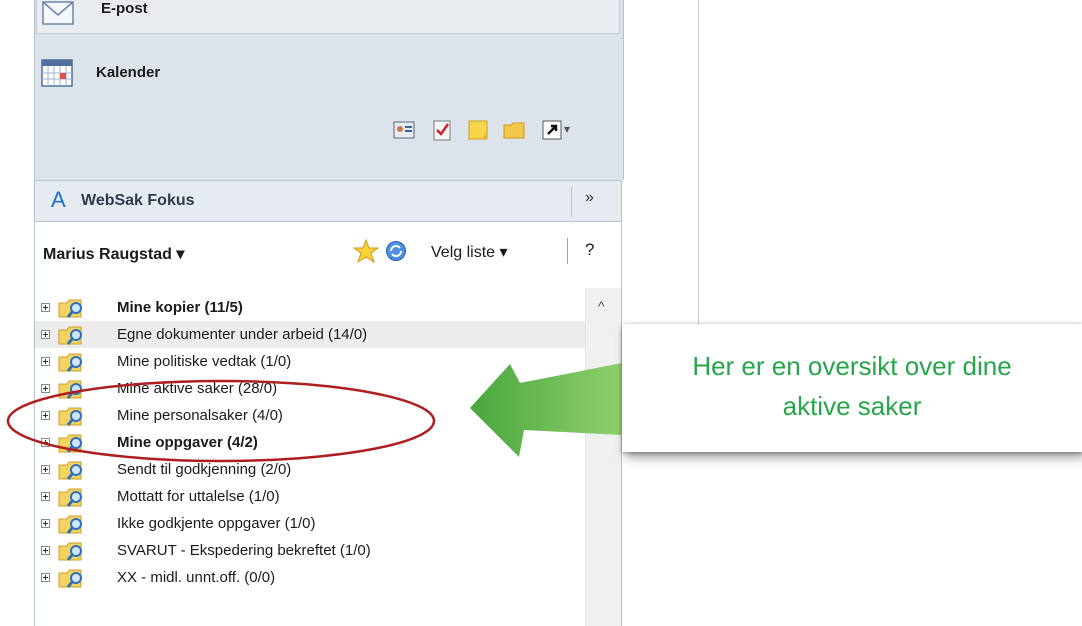 The image size is (1082, 626). What do you see at coordinates (698, 162) in the screenshot?
I see `window-divider` at bounding box center [698, 162].